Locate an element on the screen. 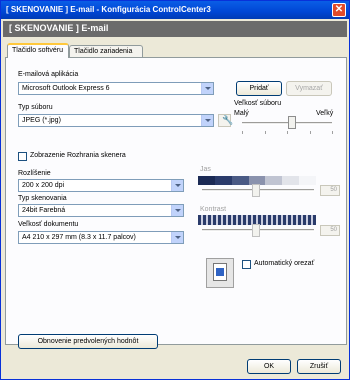 The height and width of the screenshot is (380, 350). contrast-value: 50 is located at coordinates (330, 230).